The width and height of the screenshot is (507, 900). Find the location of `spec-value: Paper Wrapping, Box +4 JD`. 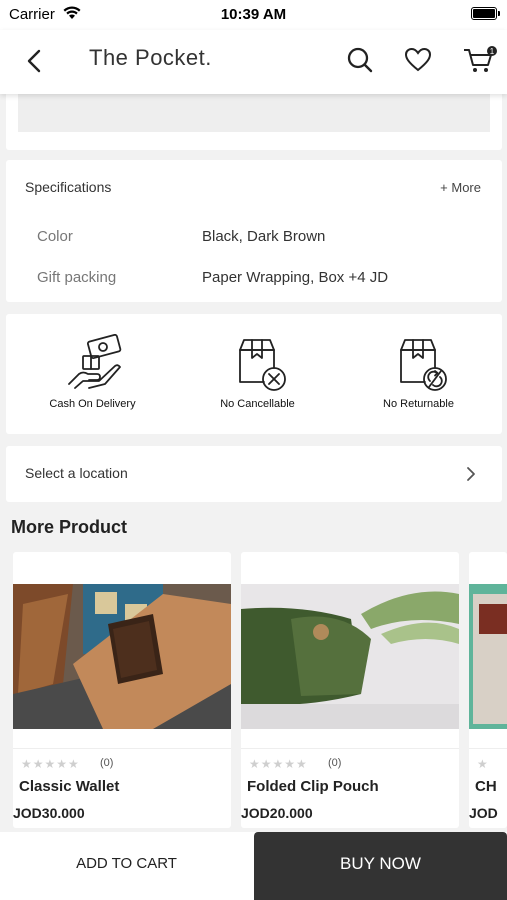

spec-value: Paper Wrapping, Box +4 JD is located at coordinates (295, 277).